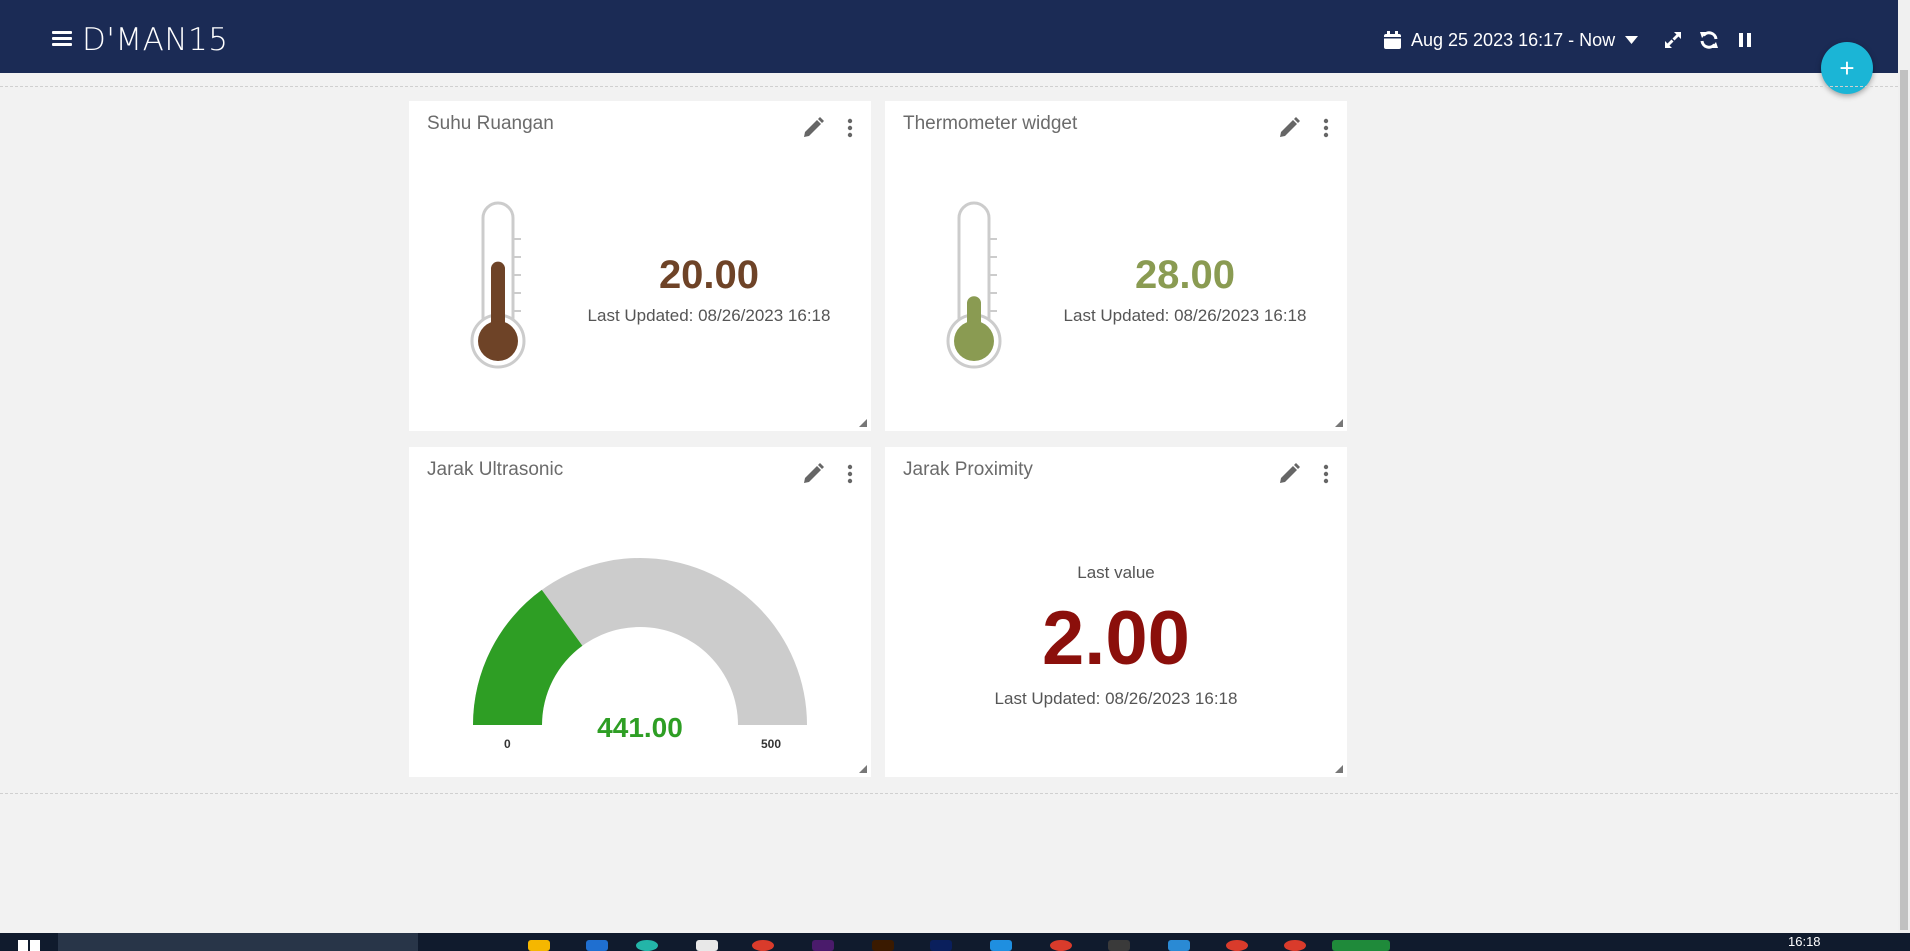 The height and width of the screenshot is (951, 1910). I want to click on gauge-value: 441.00, so click(640, 727).